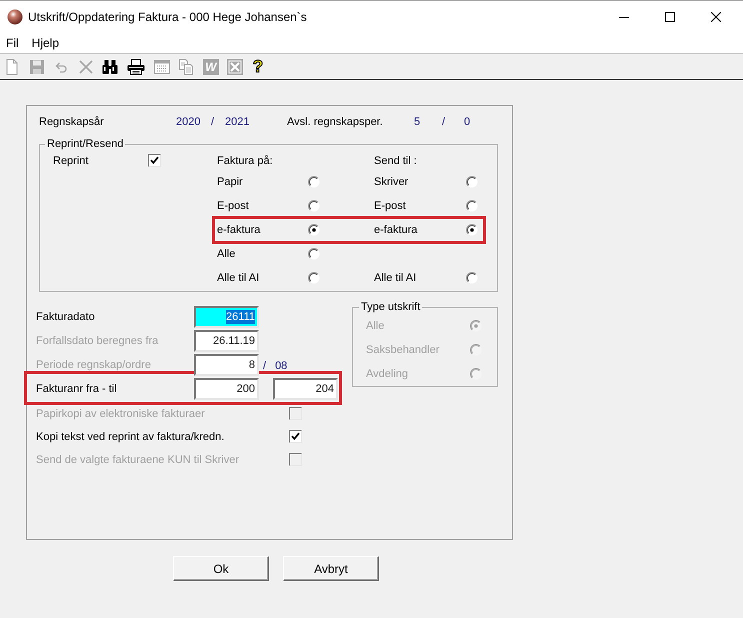 The image size is (743, 618). What do you see at coordinates (70, 160) in the screenshot?
I see `checkbox-label: Reprint` at bounding box center [70, 160].